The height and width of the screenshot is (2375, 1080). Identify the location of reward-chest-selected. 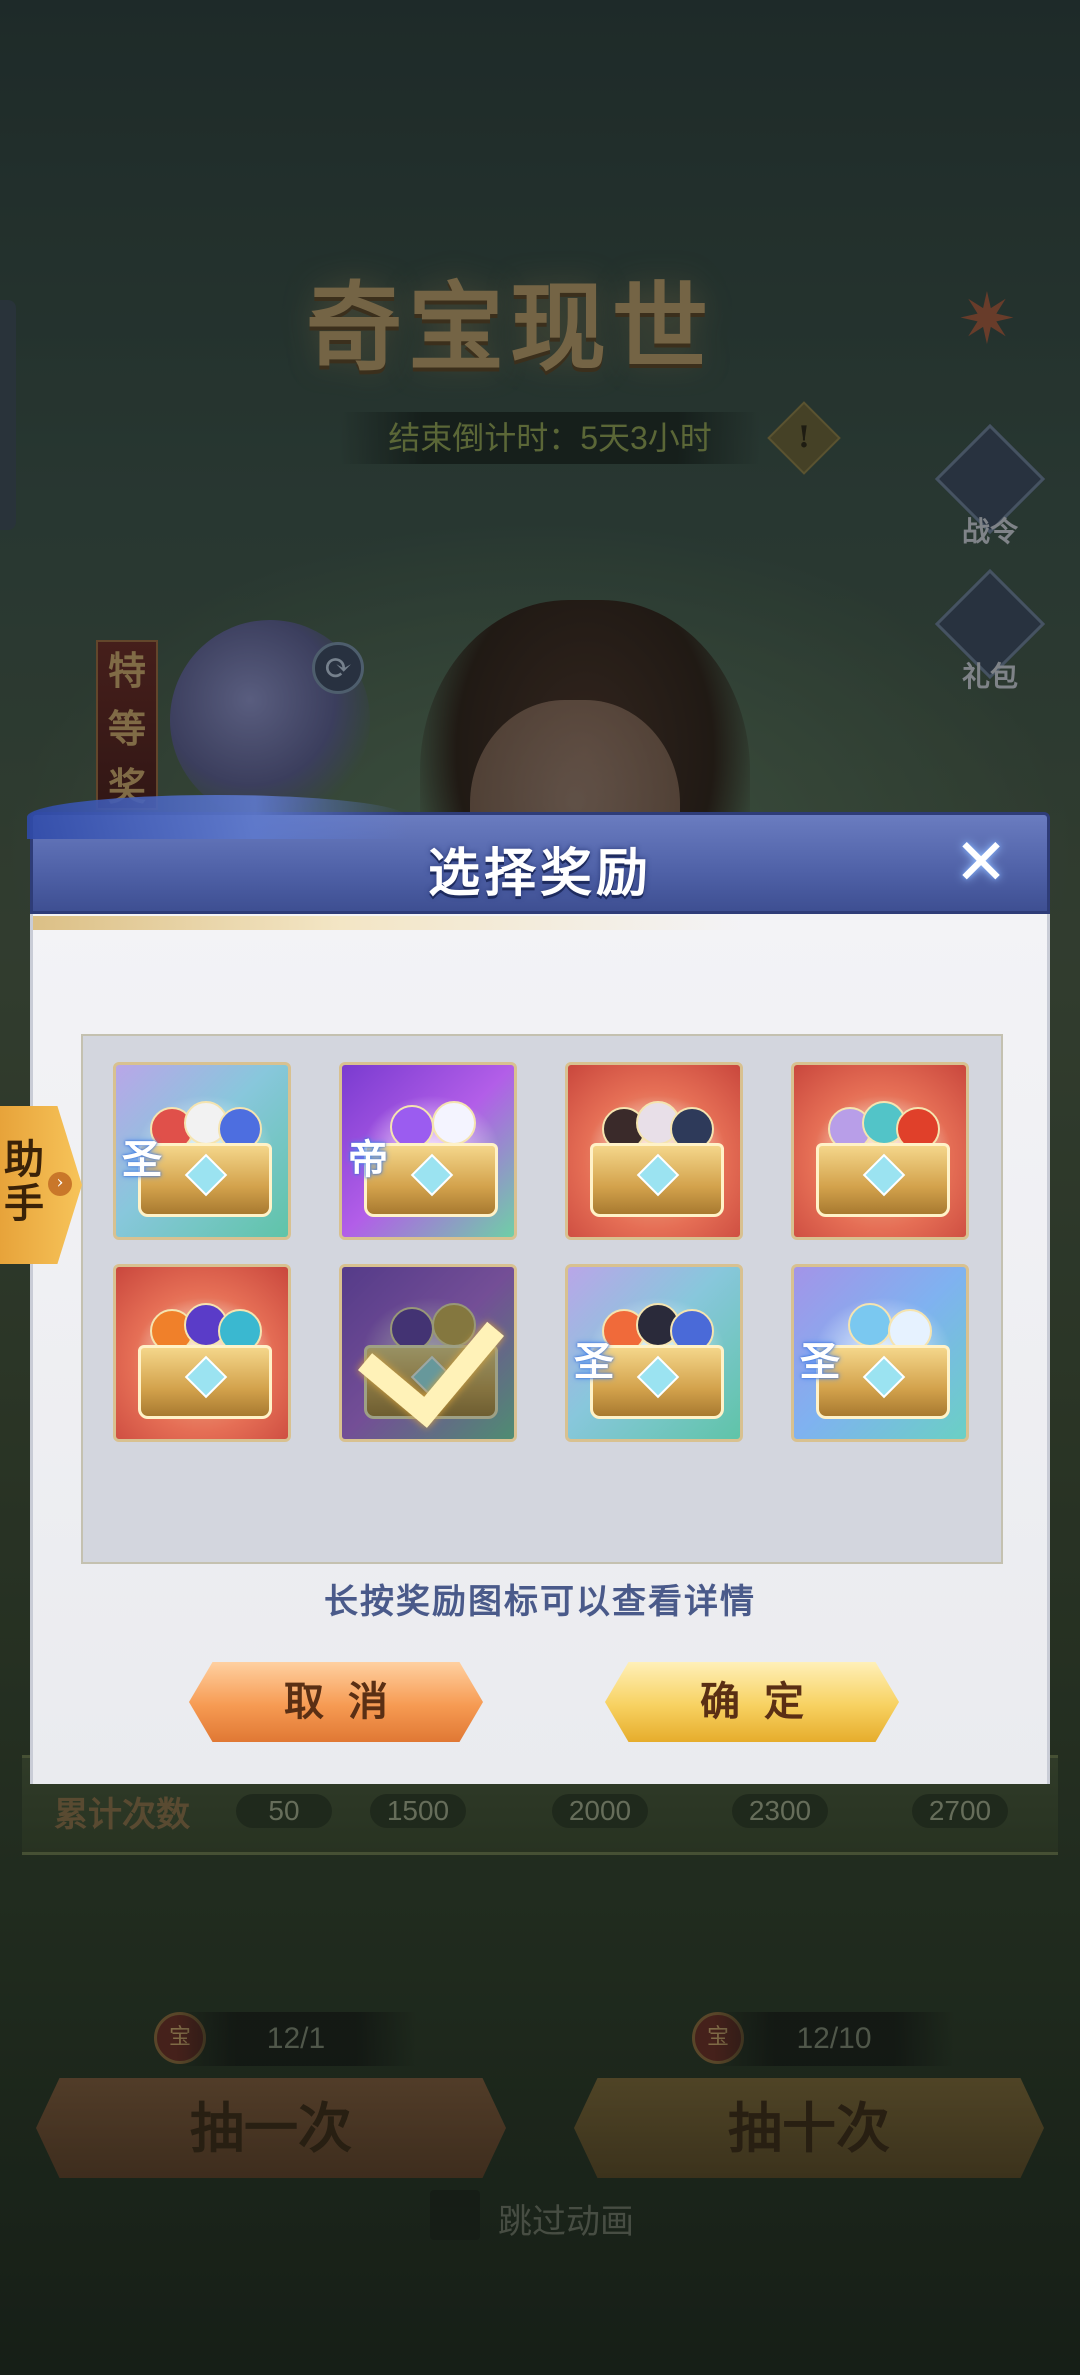
(428, 1353).